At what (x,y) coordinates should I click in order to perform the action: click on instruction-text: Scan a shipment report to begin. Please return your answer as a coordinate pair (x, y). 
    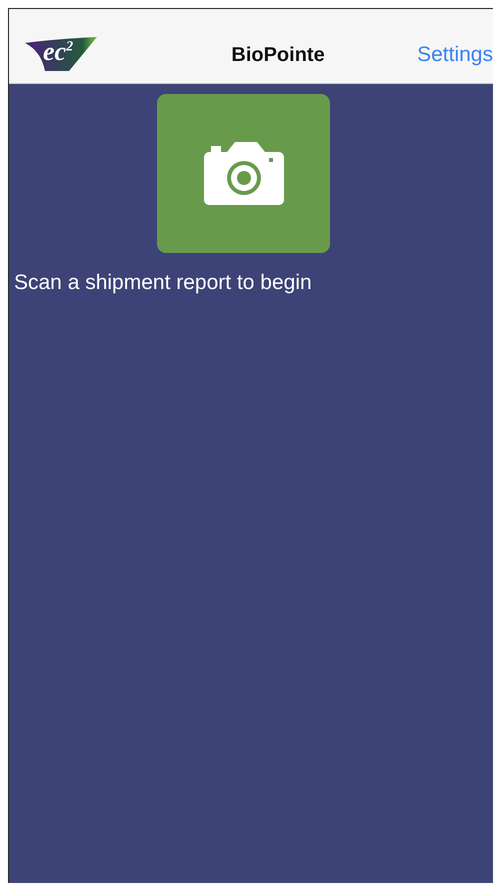
    Looking at the image, I should click on (163, 283).